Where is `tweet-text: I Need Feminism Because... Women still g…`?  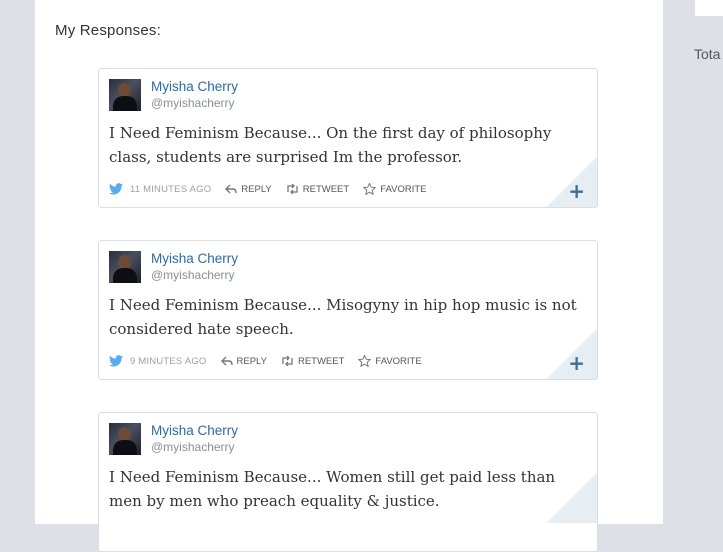
tweet-text: I Need Feminism Because... Women still g… is located at coordinates (332, 489).